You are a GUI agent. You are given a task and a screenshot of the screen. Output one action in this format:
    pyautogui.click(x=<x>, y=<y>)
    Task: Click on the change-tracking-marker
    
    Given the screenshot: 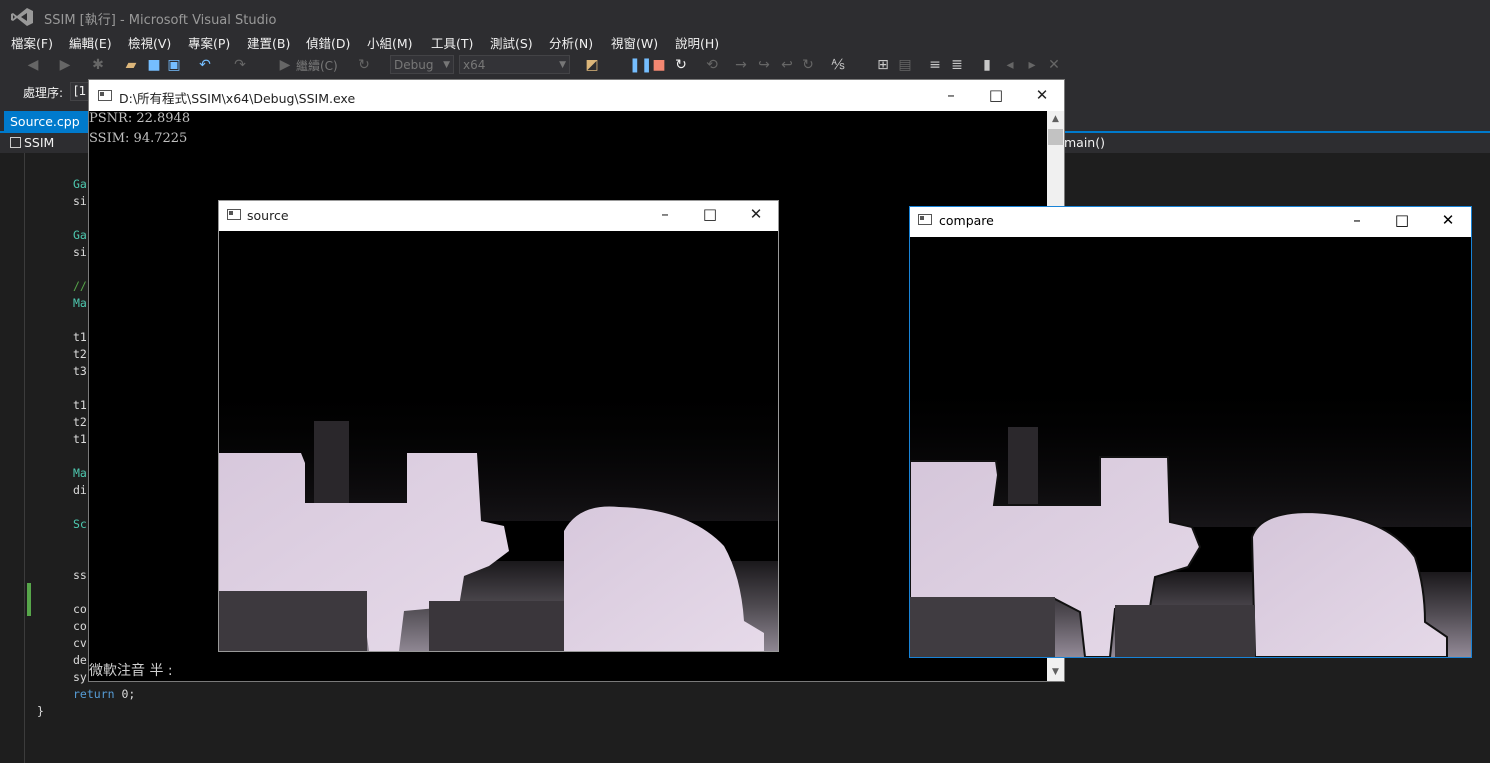 What is the action you would take?
    pyautogui.click(x=29, y=599)
    